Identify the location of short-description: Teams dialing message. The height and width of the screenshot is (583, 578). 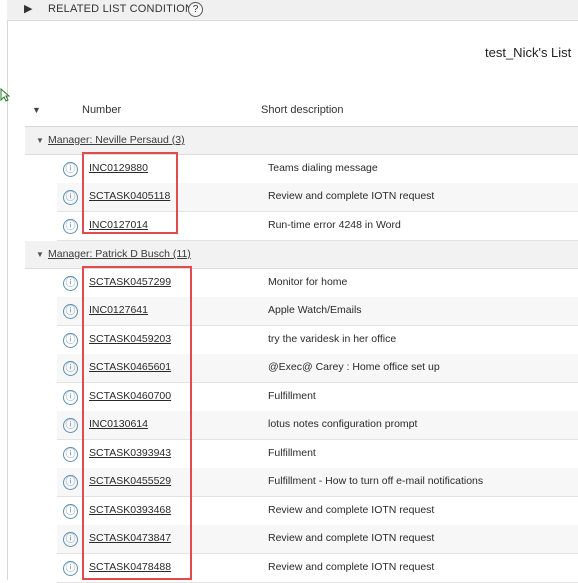
(323, 168).